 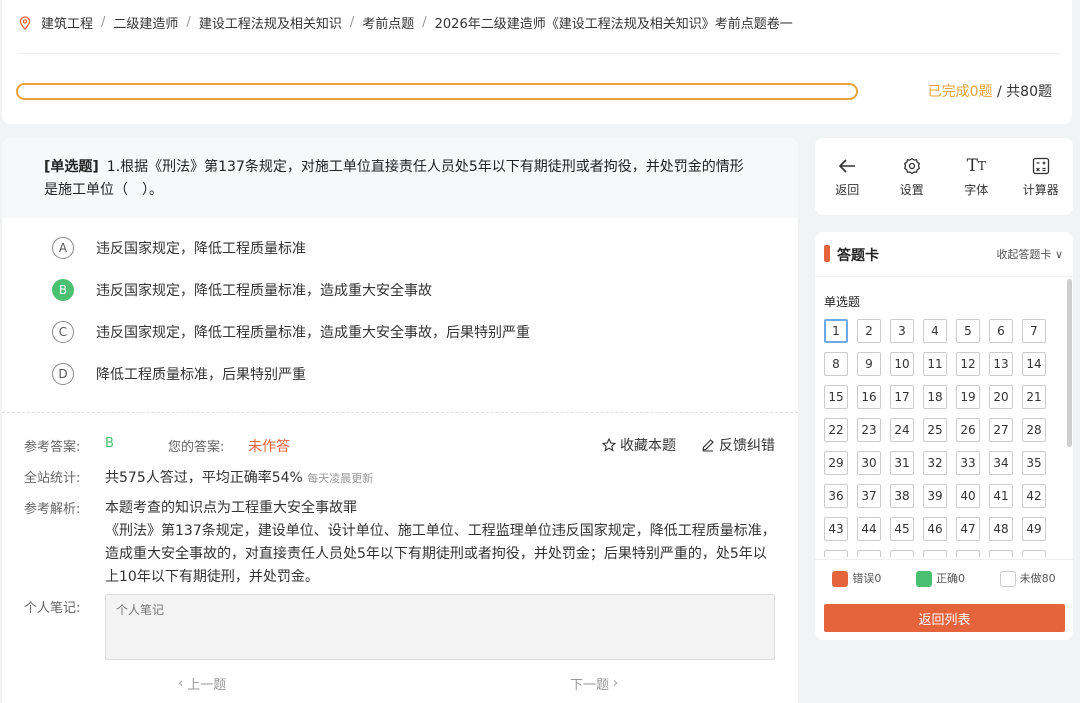 What do you see at coordinates (1034, 496) in the screenshot?
I see `question-number-cell: 42` at bounding box center [1034, 496].